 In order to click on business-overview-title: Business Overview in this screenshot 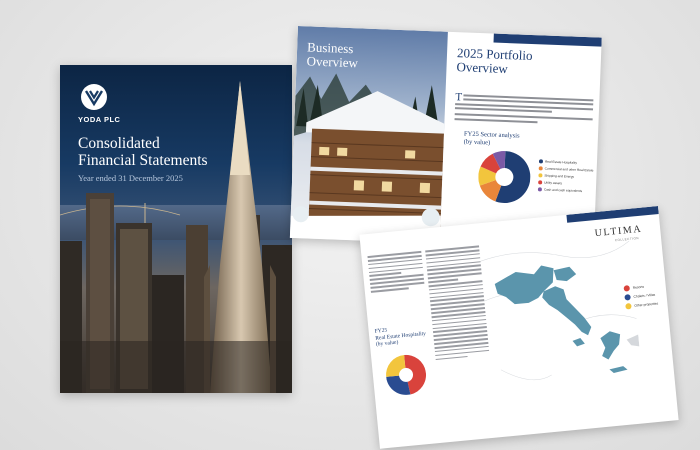, I will do `click(332, 55)`.